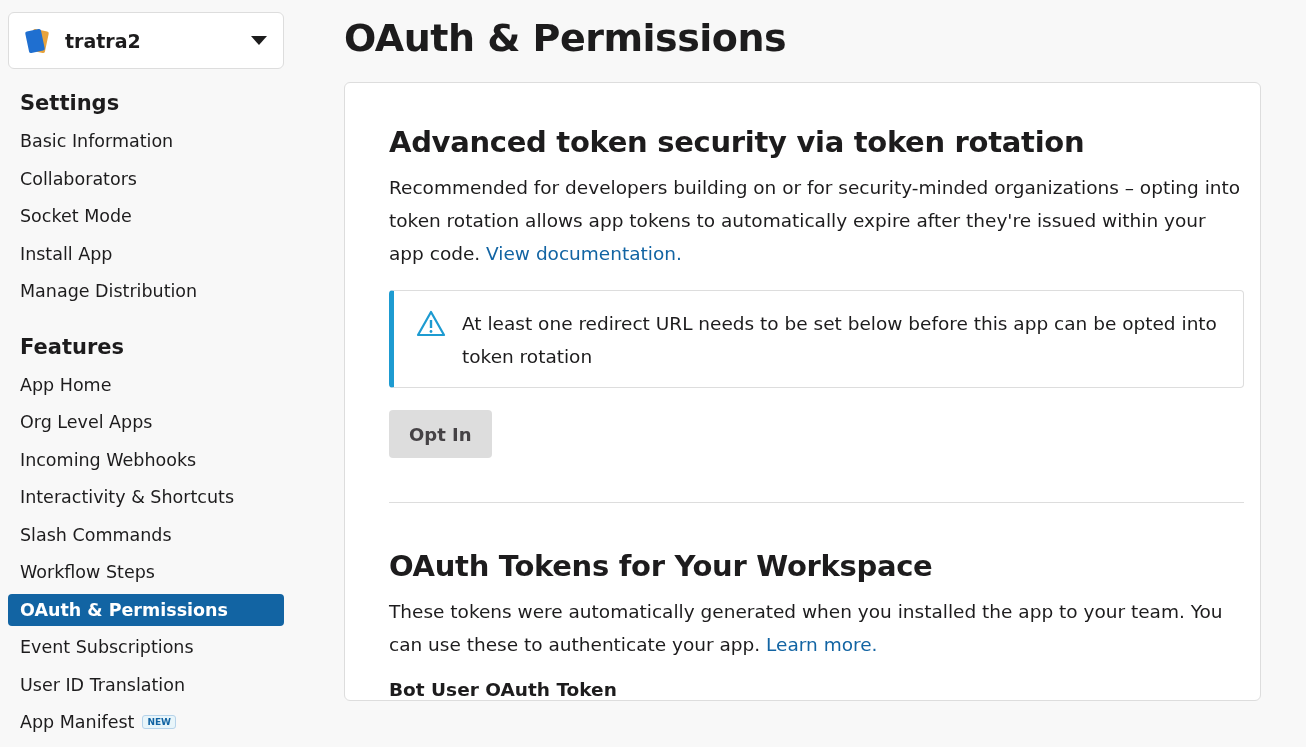  What do you see at coordinates (37, 40) in the screenshot?
I see `book-icon` at bounding box center [37, 40].